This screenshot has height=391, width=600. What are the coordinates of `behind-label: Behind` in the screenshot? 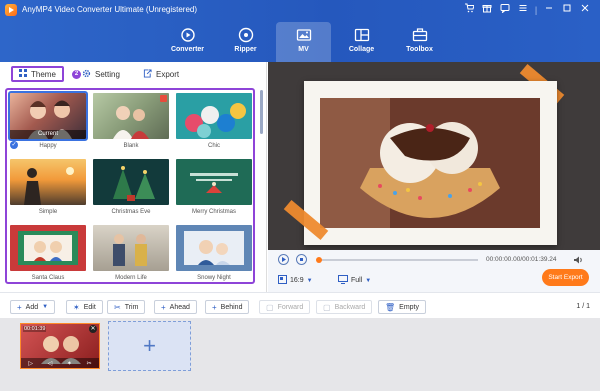 It's located at (231, 307).